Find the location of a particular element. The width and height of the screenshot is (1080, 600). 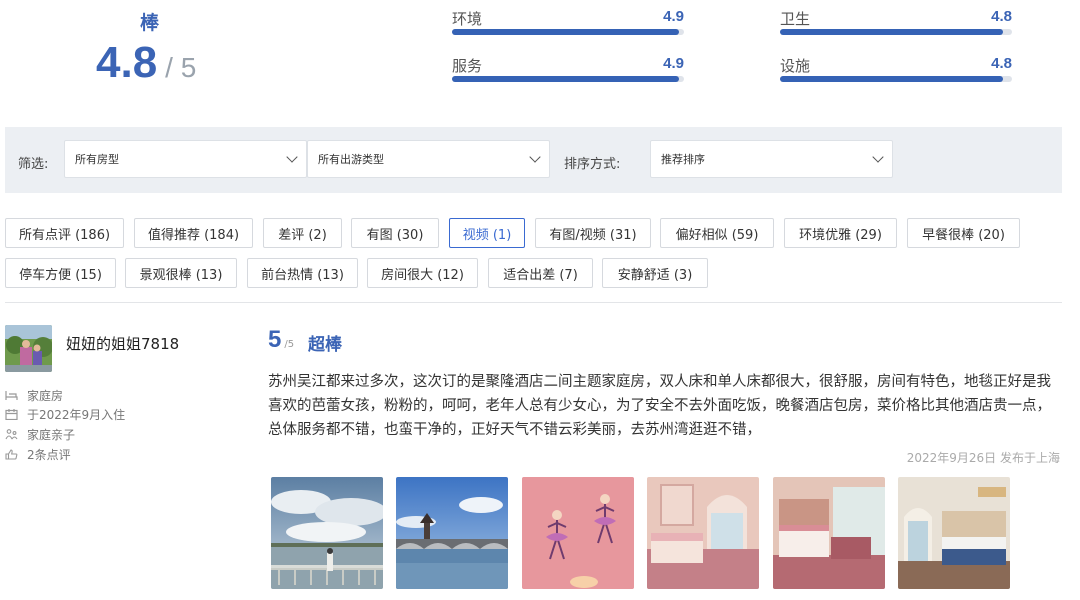

tag-all-reviews: 所有点评 (186) is located at coordinates (64, 233).